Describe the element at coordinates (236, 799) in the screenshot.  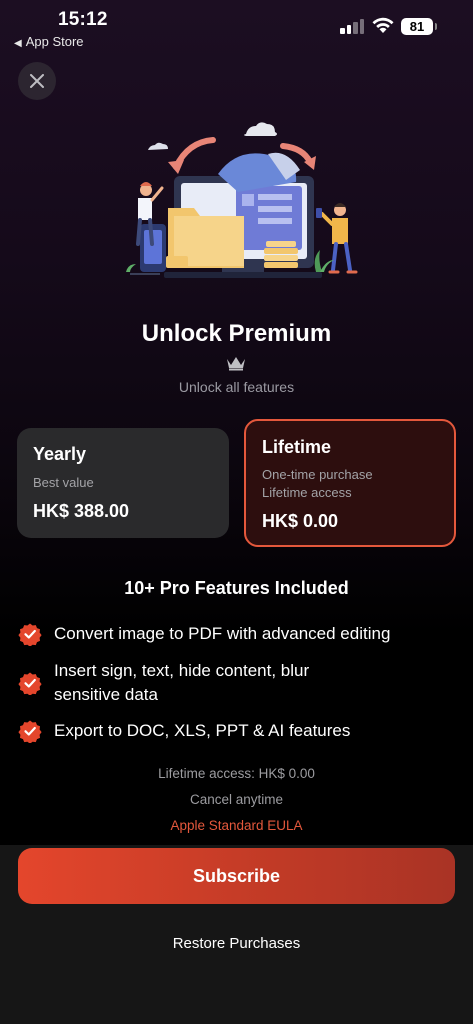
I see `cancel-note: Cancel anytime` at that location.